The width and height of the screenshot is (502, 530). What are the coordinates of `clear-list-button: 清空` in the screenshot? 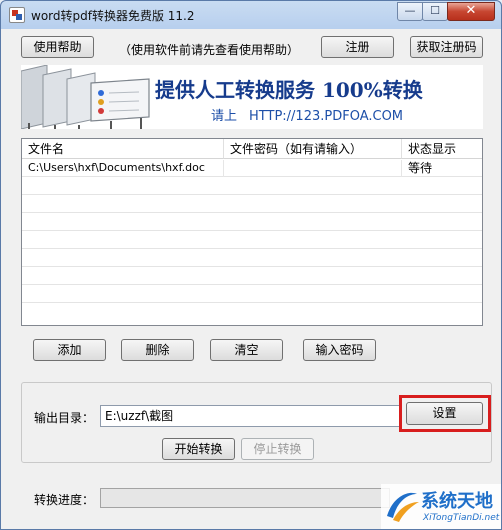 It's located at (246, 350).